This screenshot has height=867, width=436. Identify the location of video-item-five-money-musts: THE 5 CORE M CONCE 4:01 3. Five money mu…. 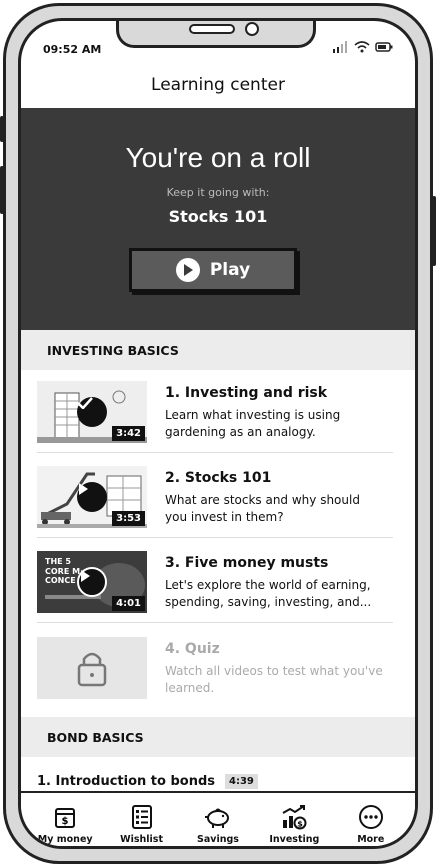
(215, 583).